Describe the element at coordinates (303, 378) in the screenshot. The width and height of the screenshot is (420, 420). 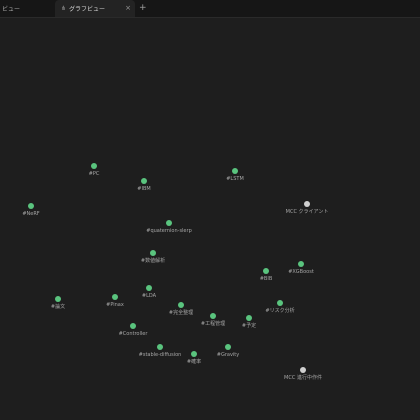
I see `graph-node-label-mcc-in-progress: MCC 進行中作件` at that location.